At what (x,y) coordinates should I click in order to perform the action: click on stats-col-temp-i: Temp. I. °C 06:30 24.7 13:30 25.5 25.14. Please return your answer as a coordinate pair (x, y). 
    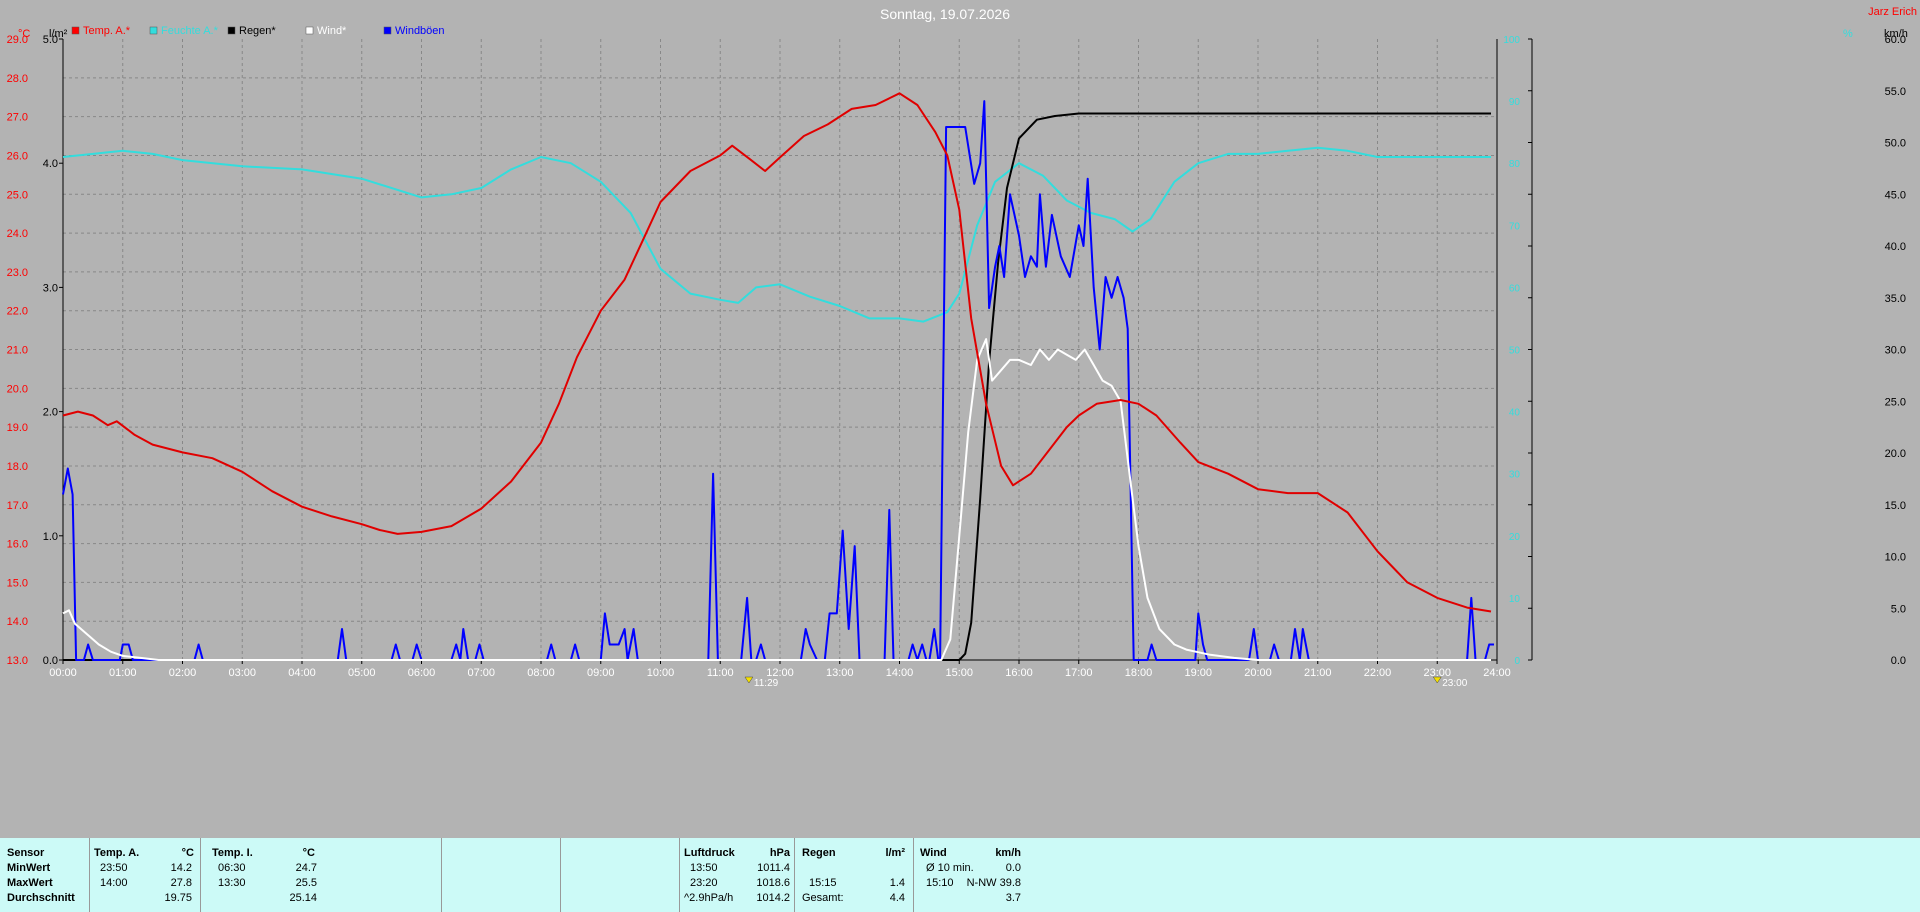
    Looking at the image, I should click on (321, 875).